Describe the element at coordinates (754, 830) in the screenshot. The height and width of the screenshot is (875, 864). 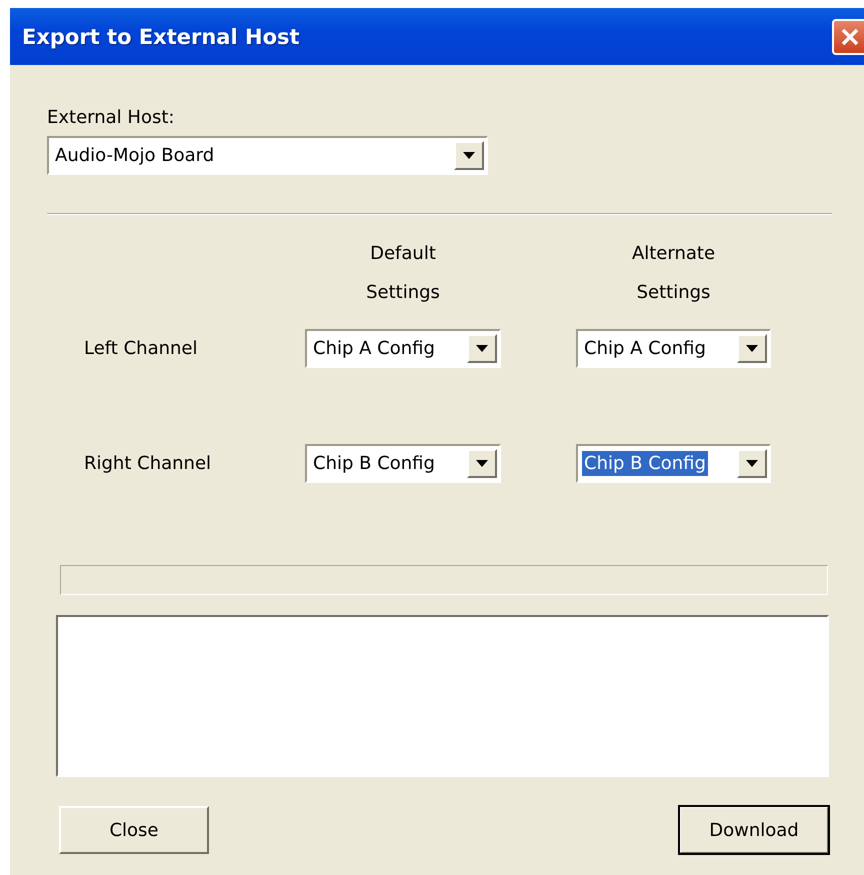
I see `download-button: Download` at that location.